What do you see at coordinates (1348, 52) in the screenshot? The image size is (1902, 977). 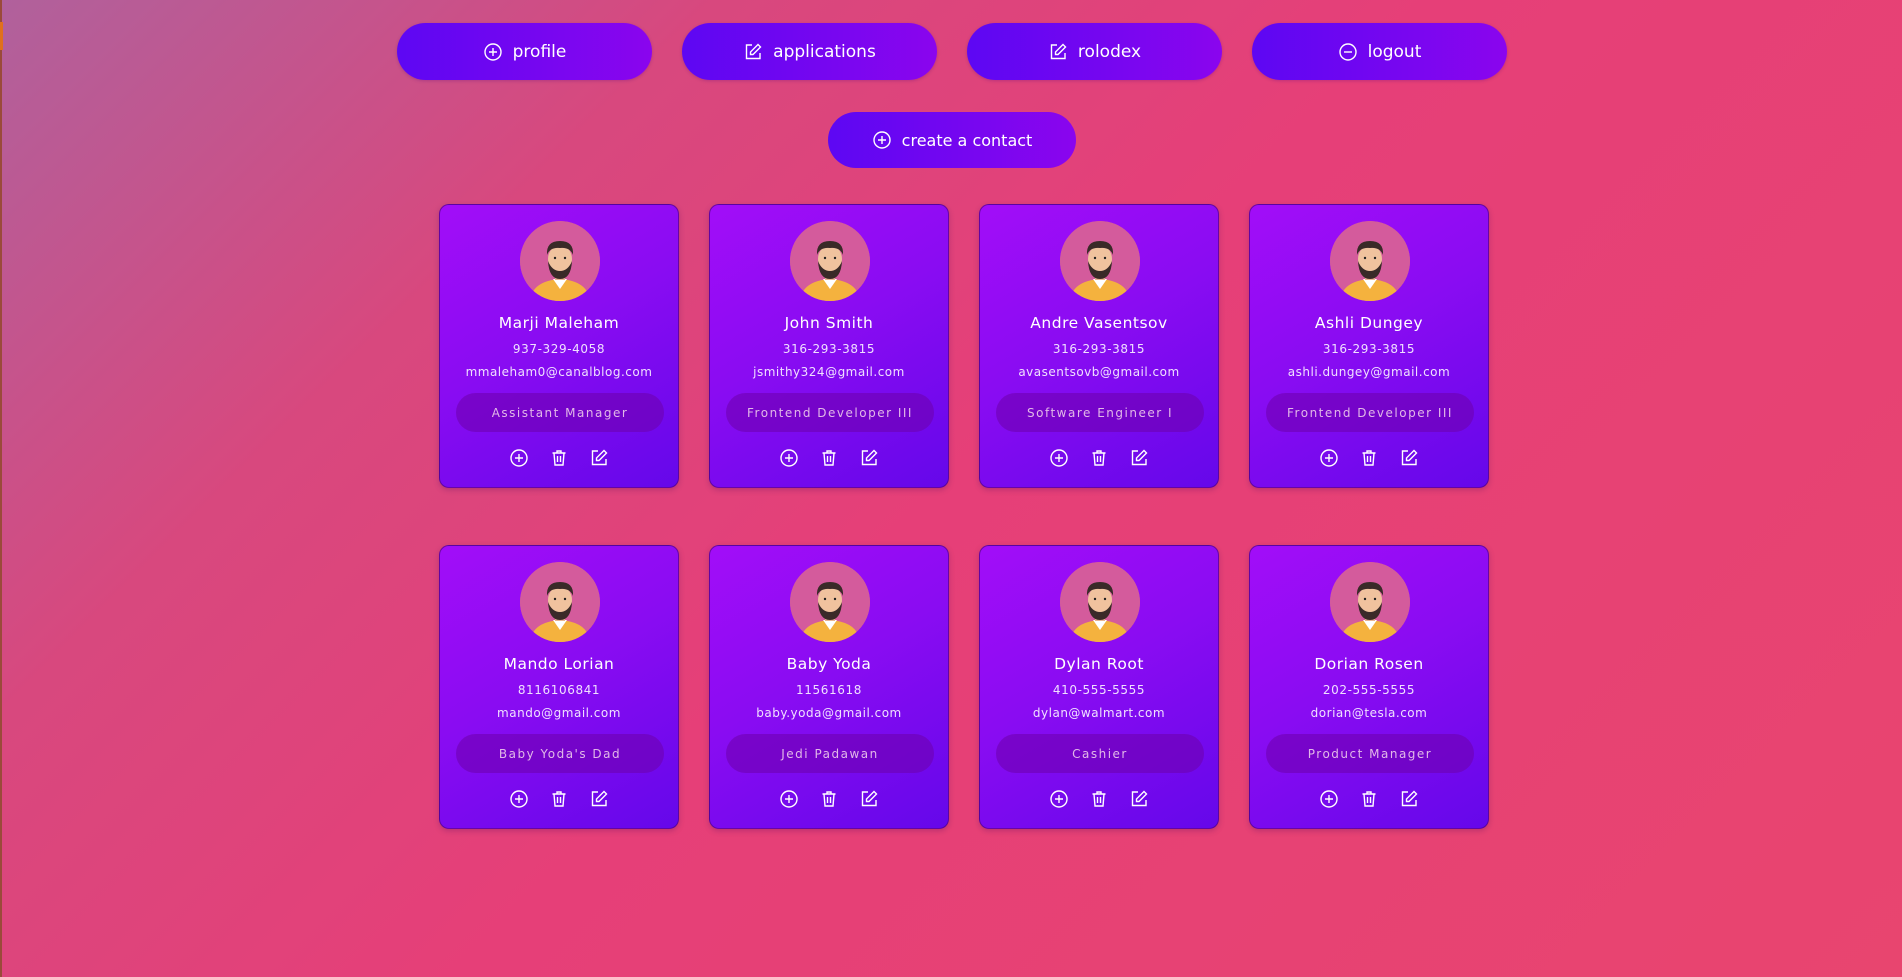 I see `minus-circle-icon` at bounding box center [1348, 52].